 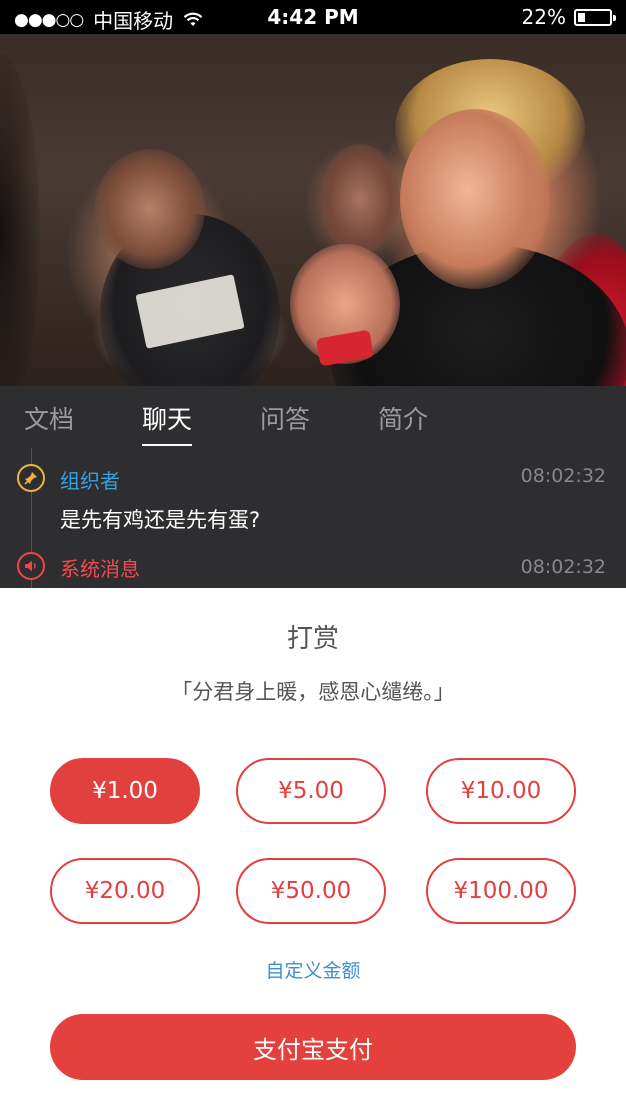 I want to click on tab-documents: 文档, so click(x=49, y=418).